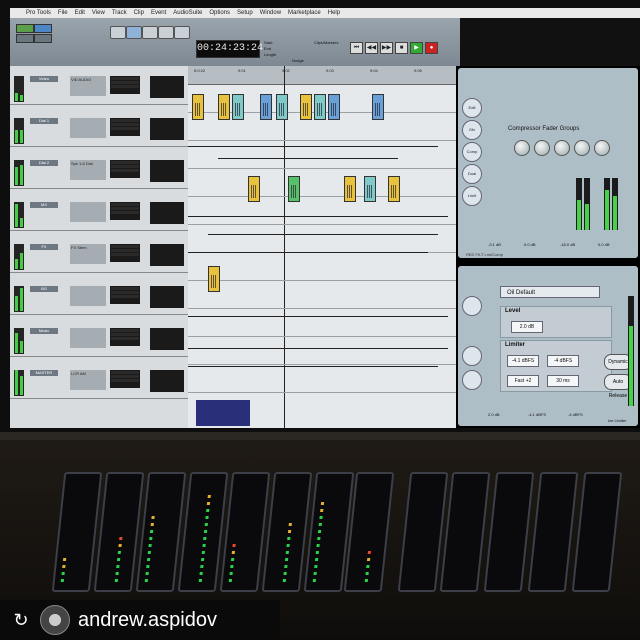 The height and width of the screenshot is (640, 640). Describe the element at coordinates (582, 148) in the screenshot. I see `release-knob` at that location.